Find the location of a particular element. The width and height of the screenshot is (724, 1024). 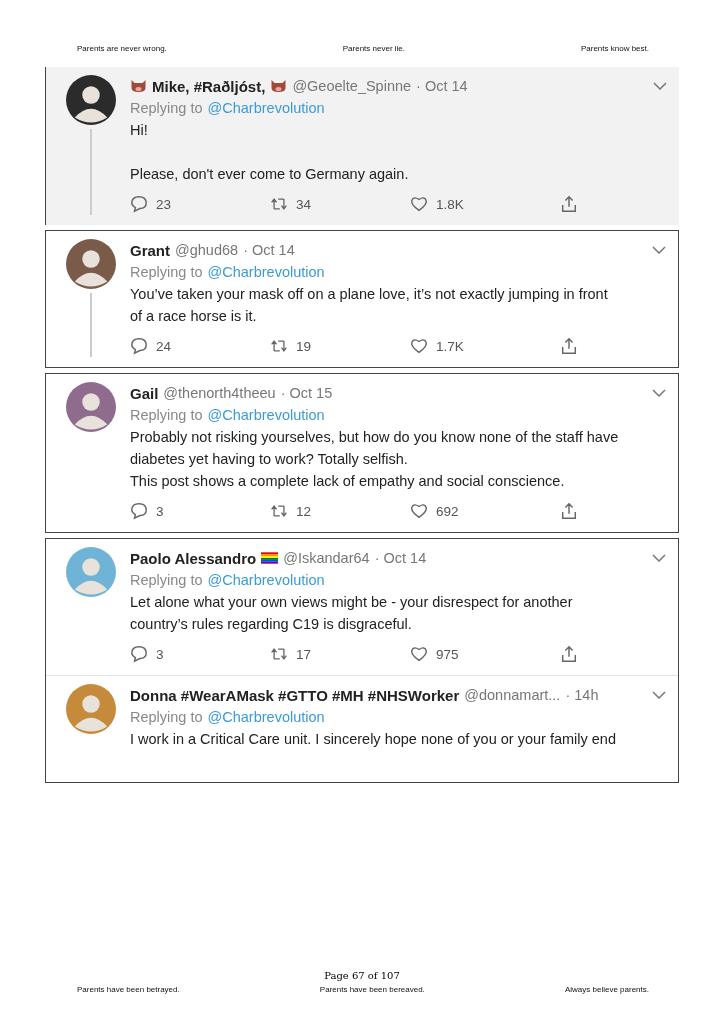

user-name: Mike, #Raðljóst, is located at coordinates (209, 86).